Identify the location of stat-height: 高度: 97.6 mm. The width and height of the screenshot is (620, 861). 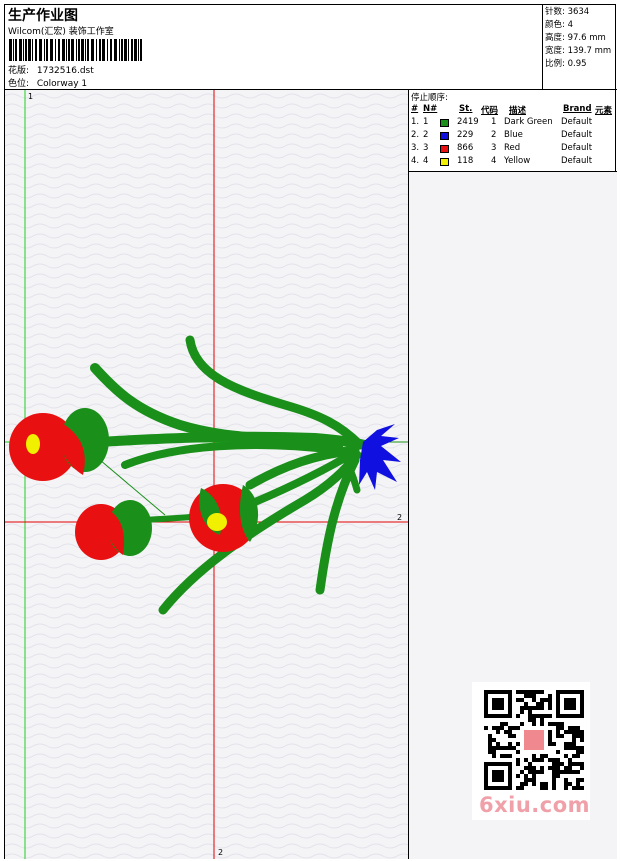
(581, 38).